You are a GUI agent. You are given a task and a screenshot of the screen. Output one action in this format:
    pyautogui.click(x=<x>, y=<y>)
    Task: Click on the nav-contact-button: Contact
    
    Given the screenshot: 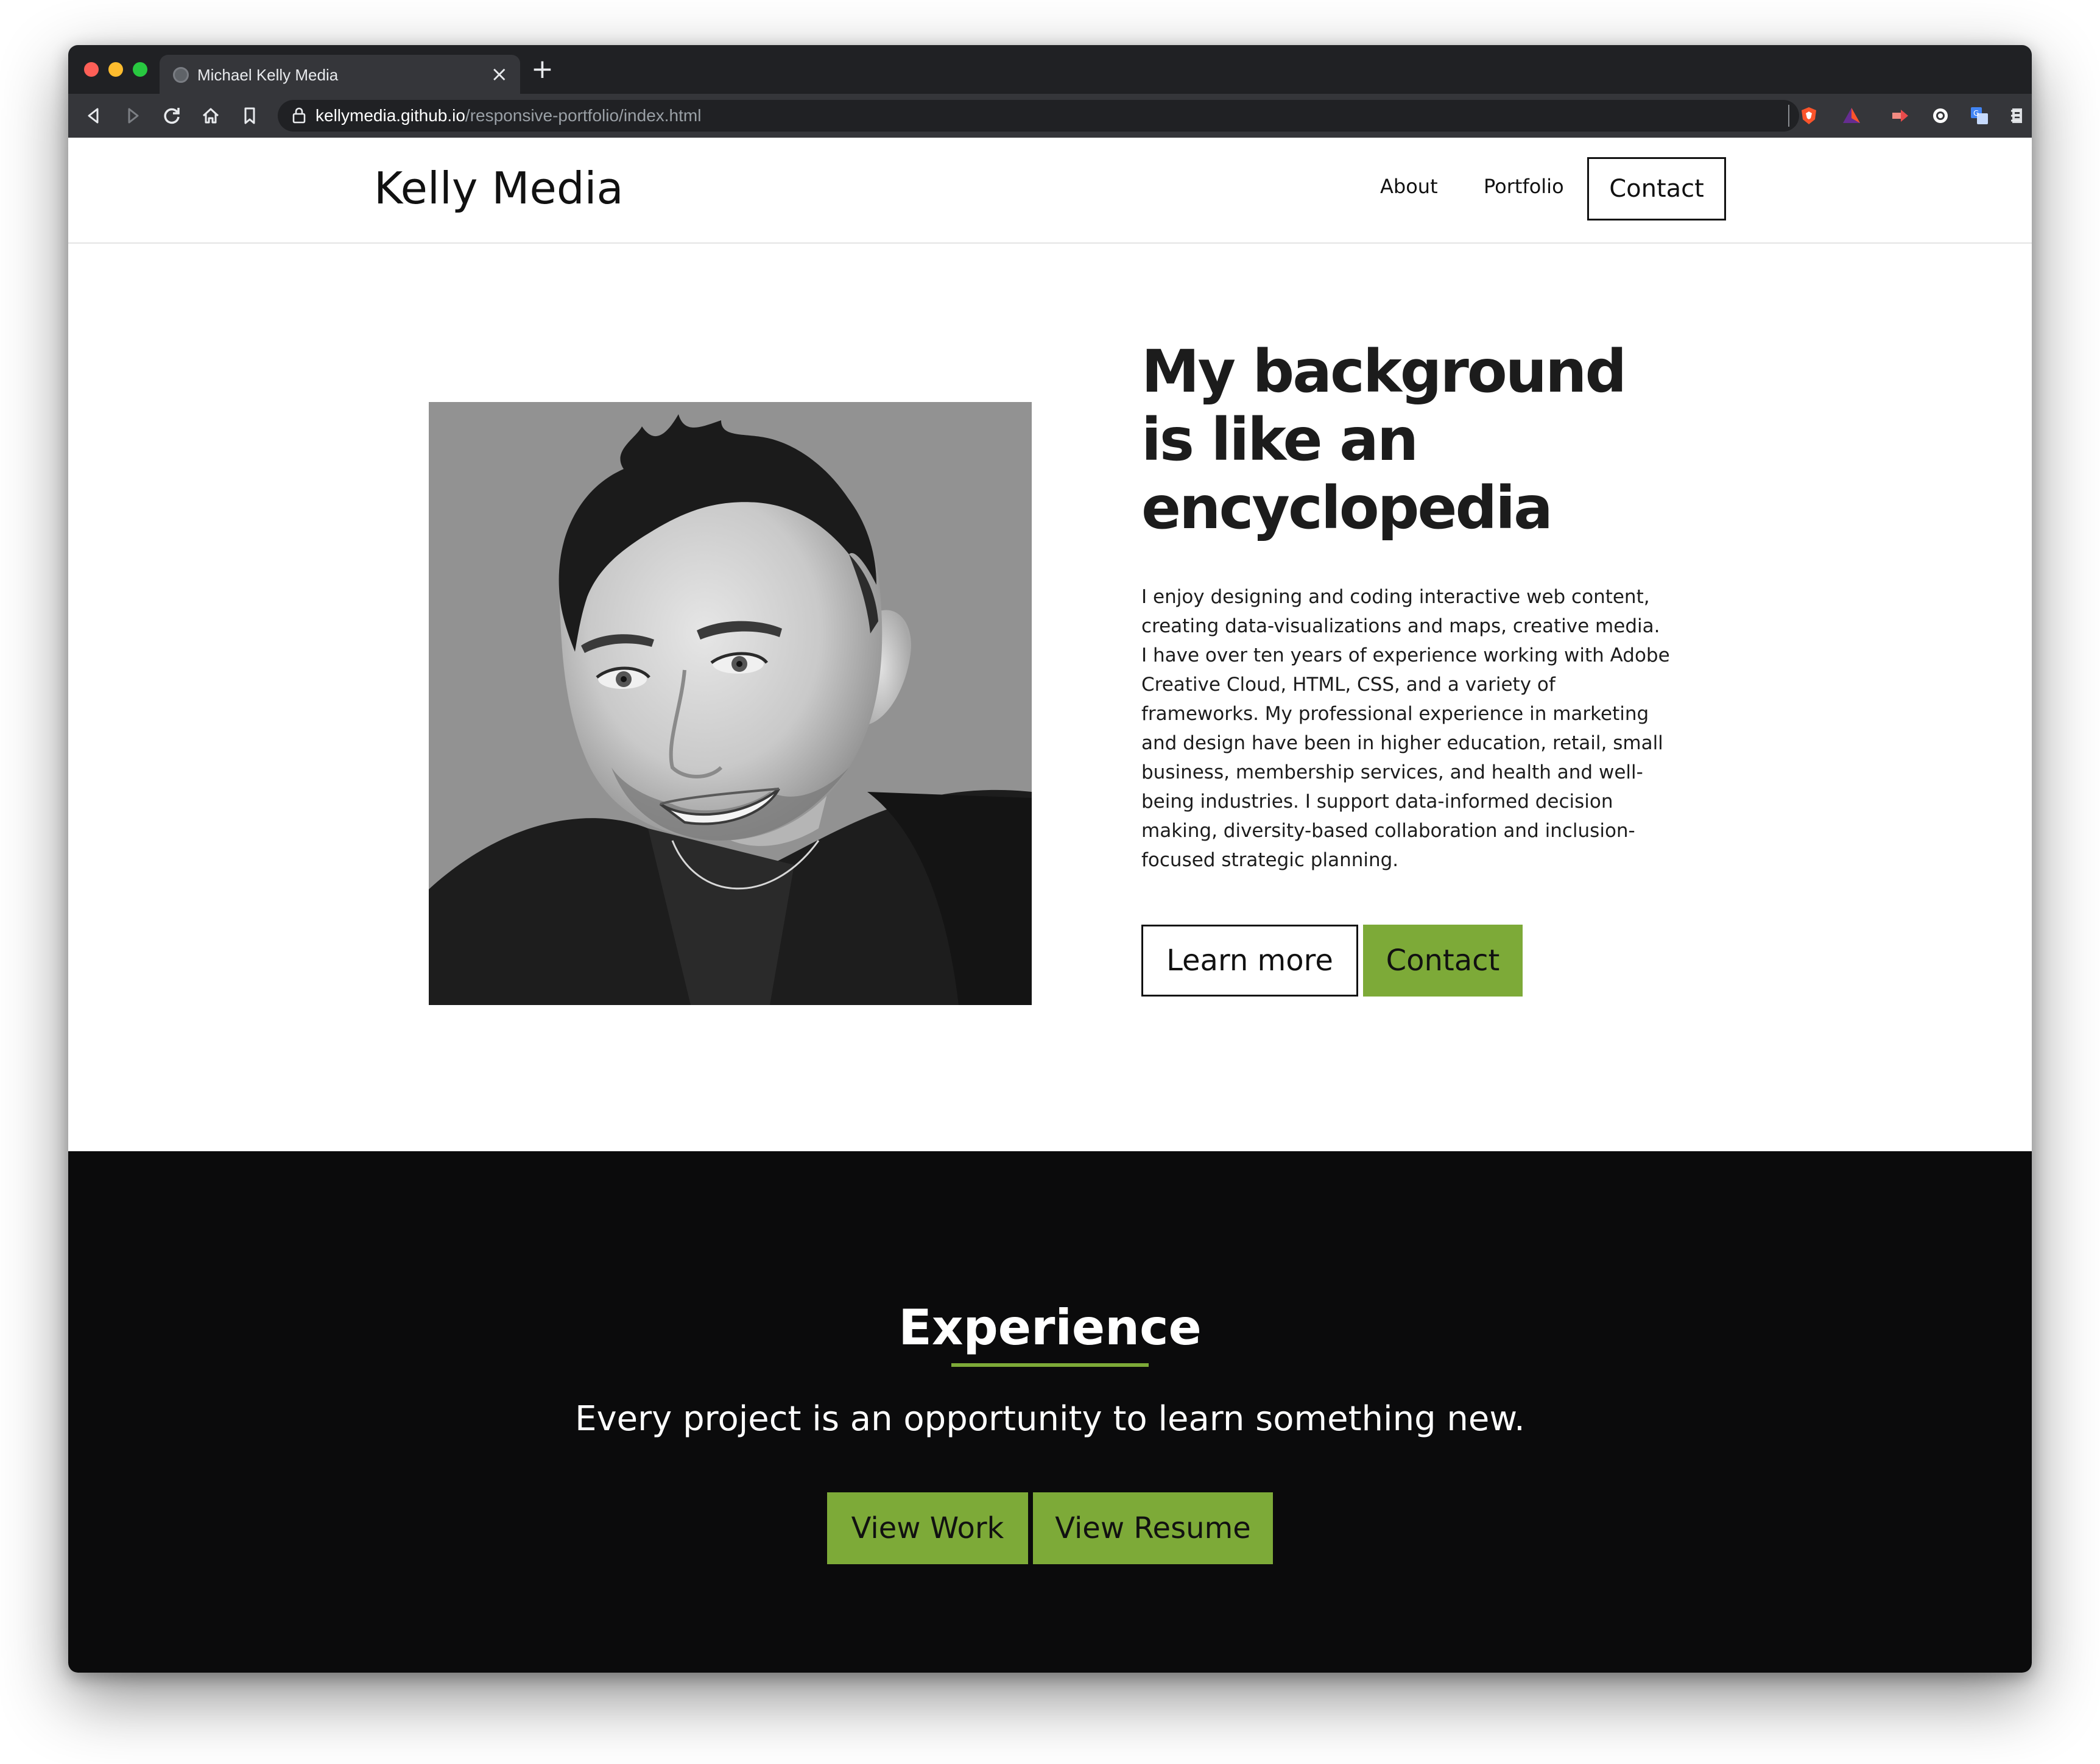 What is the action you would take?
    pyautogui.click(x=1657, y=188)
    